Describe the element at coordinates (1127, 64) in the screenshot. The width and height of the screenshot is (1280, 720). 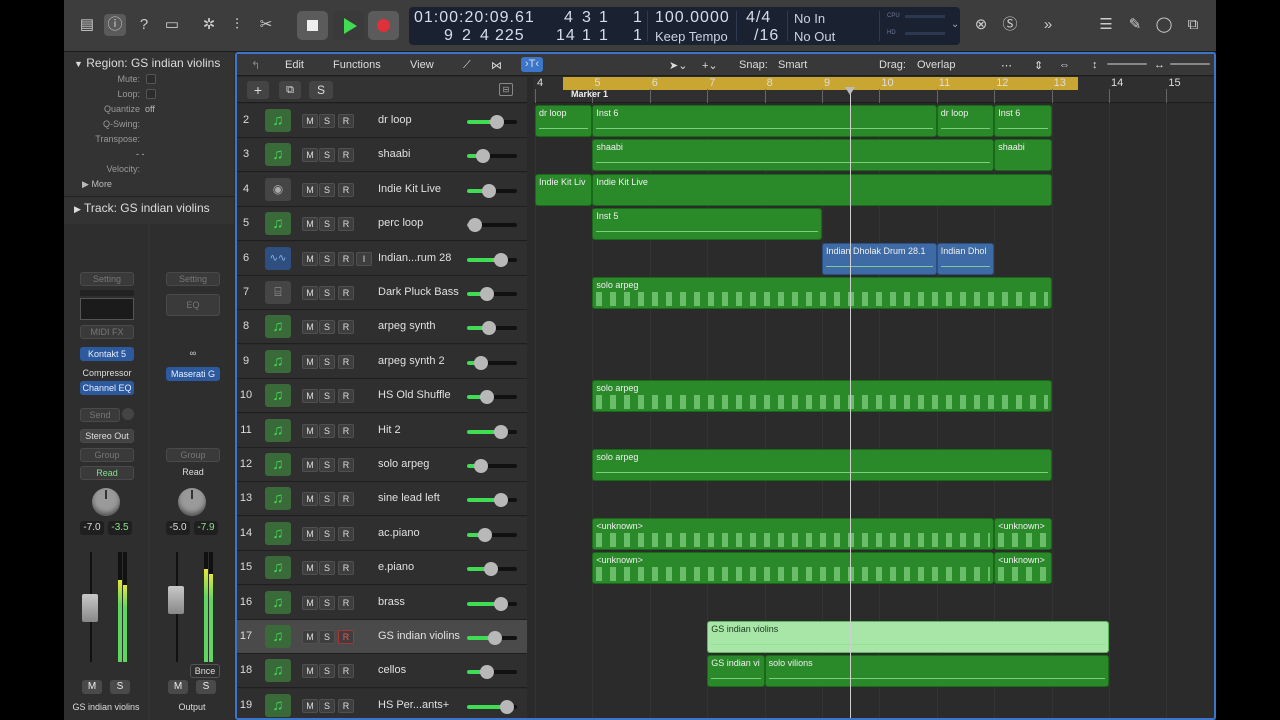
I see `vertical-zoom-slider` at that location.